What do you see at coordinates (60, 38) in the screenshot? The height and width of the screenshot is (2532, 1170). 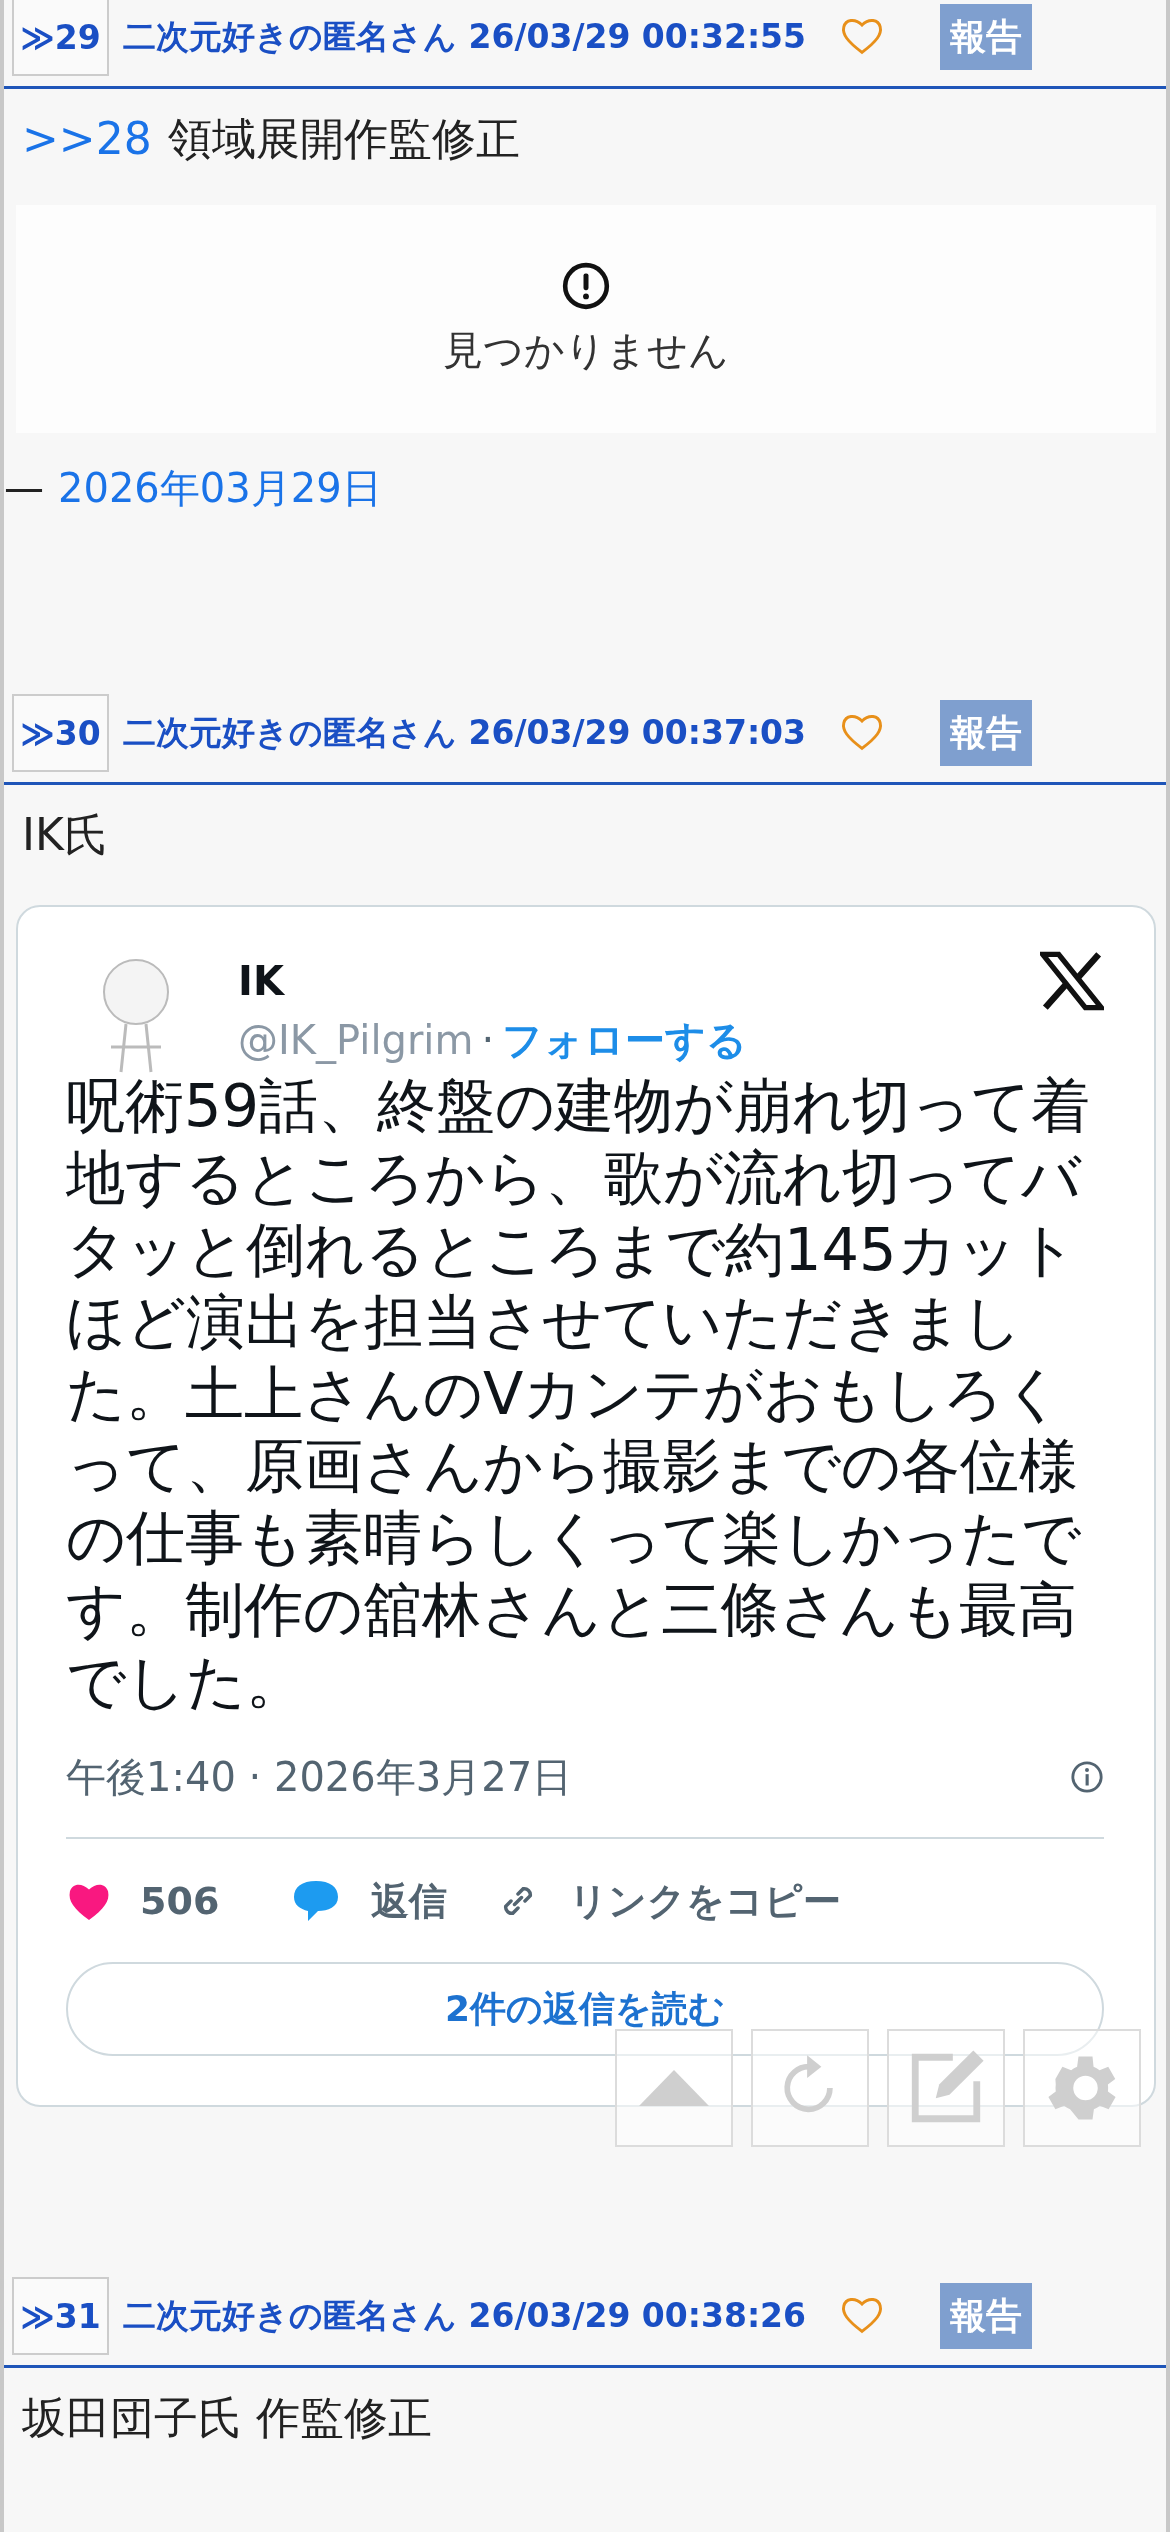 I see `post-number: ≫29` at bounding box center [60, 38].